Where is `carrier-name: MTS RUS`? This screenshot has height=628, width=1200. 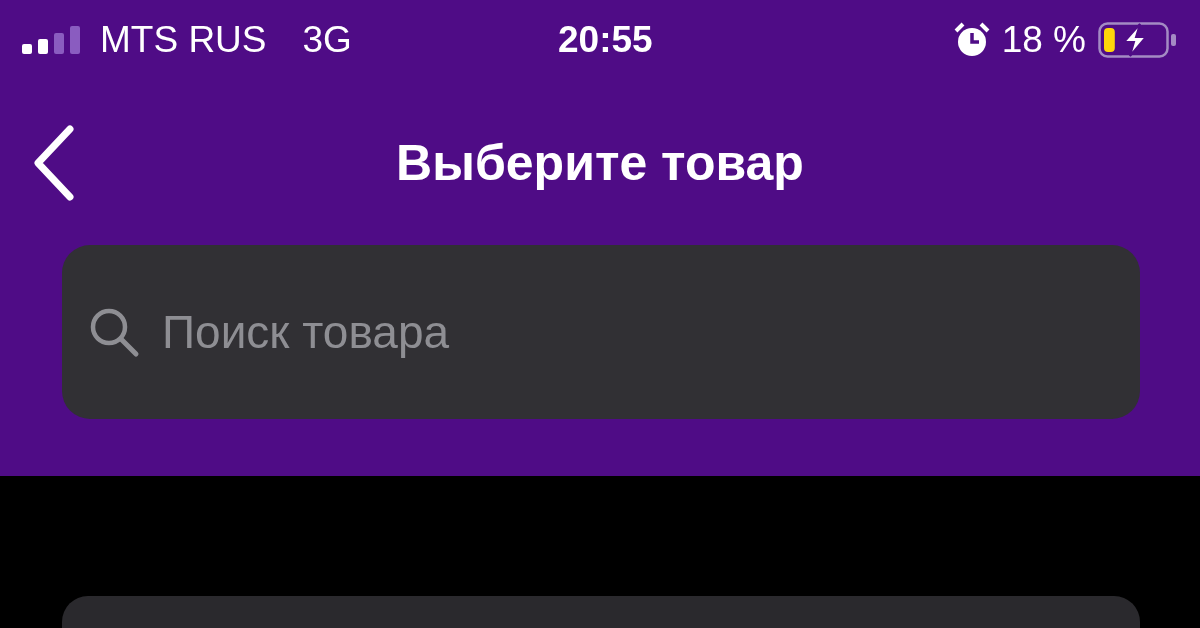 carrier-name: MTS RUS is located at coordinates (183, 40).